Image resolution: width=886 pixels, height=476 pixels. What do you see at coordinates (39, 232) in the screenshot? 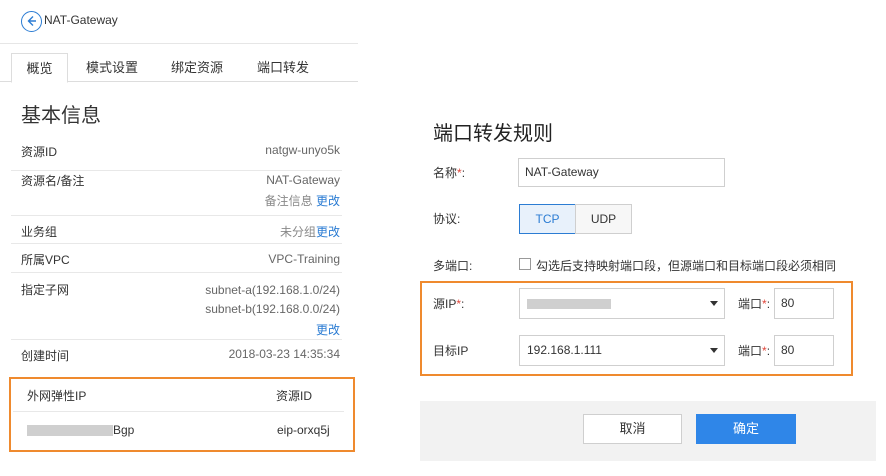
I see `business-group-label: 业务组` at bounding box center [39, 232].